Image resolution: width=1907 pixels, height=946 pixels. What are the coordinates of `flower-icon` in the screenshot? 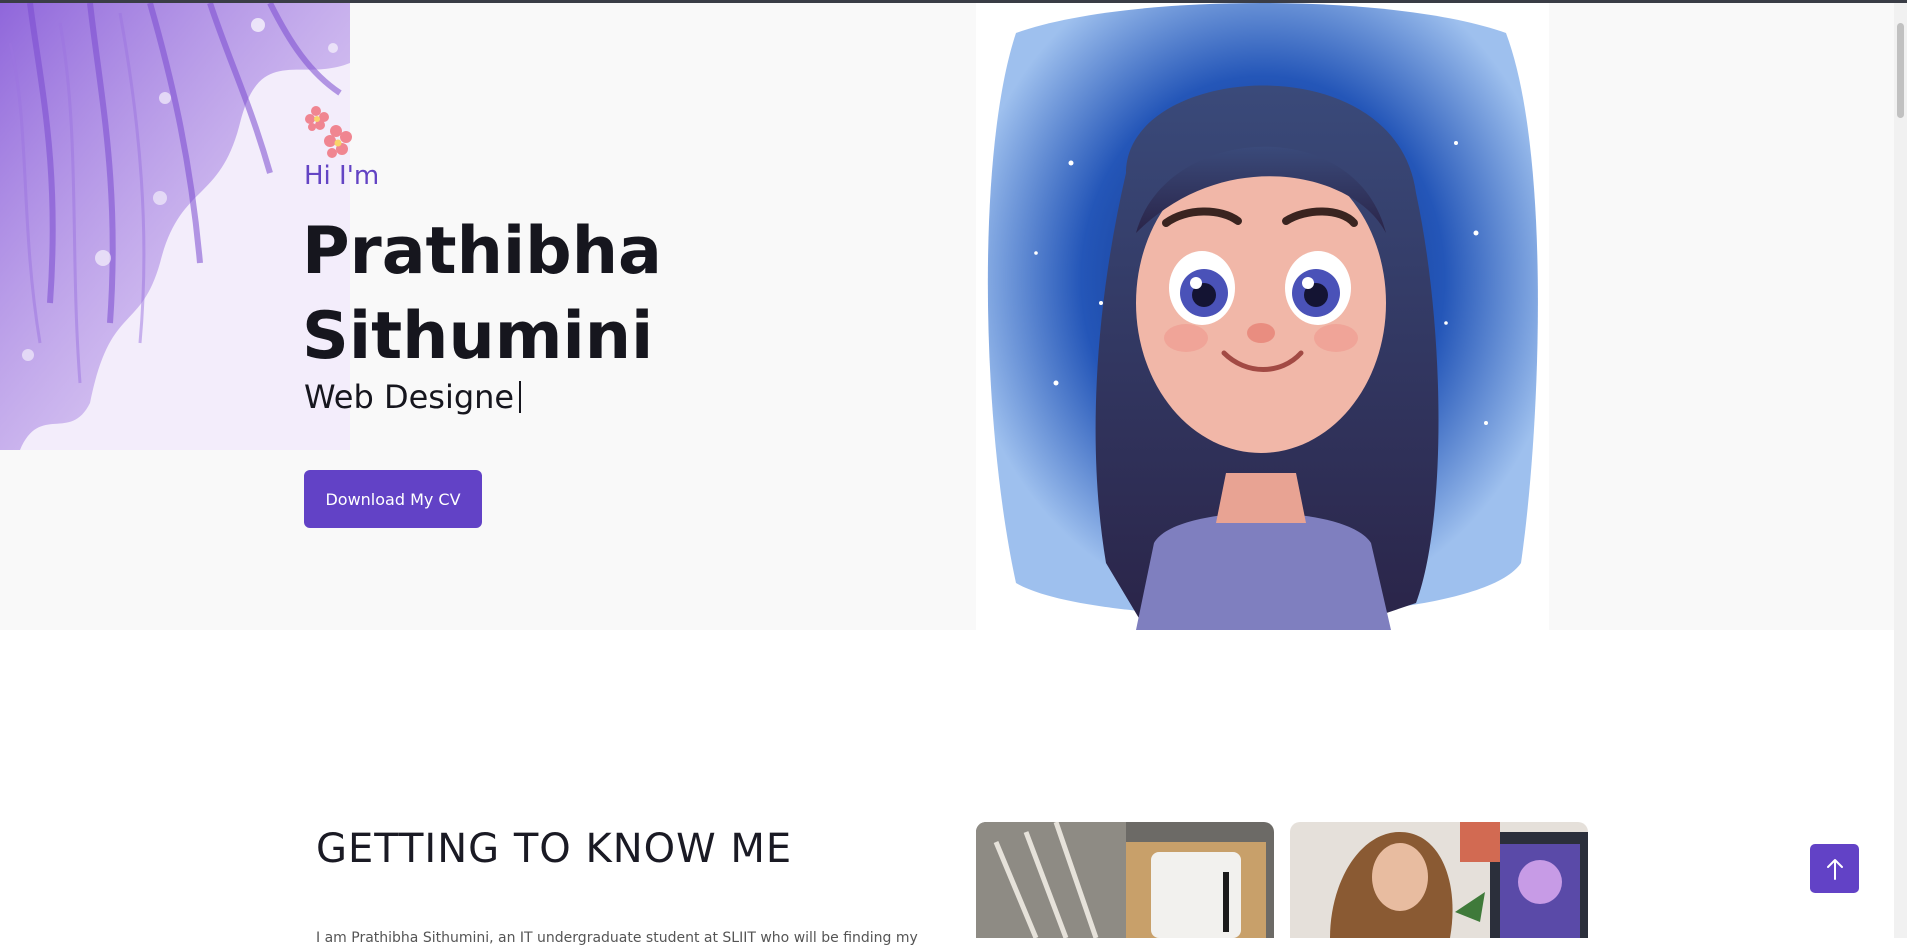 It's located at (328, 132).